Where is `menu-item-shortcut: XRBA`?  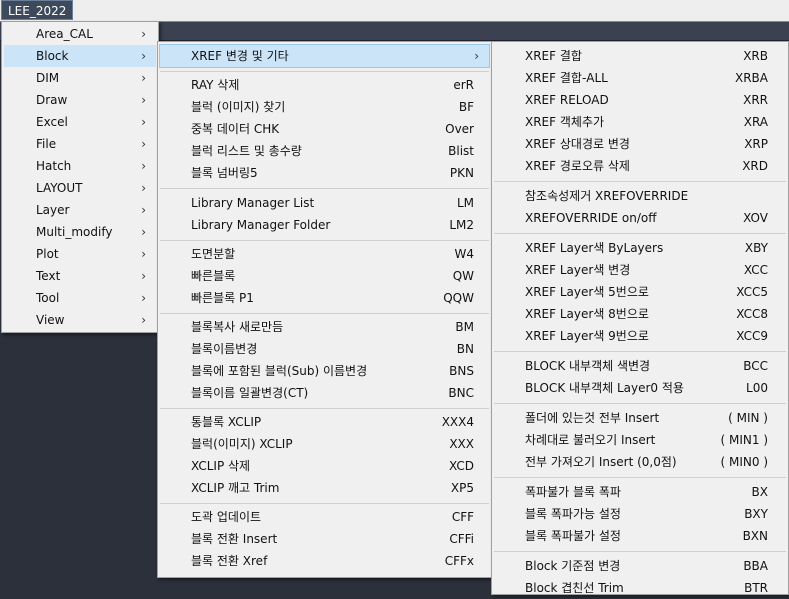
menu-item-shortcut: XRBA is located at coordinates (751, 78).